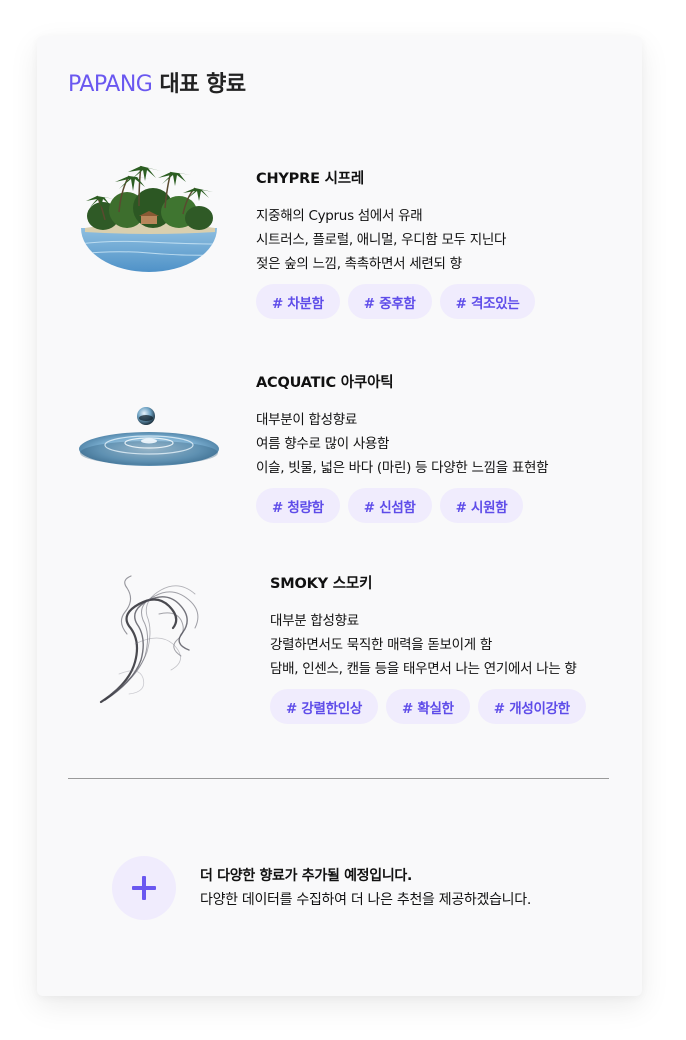  What do you see at coordinates (531, 706) in the screenshot?
I see `tag-chip: # 개성이강한` at bounding box center [531, 706].